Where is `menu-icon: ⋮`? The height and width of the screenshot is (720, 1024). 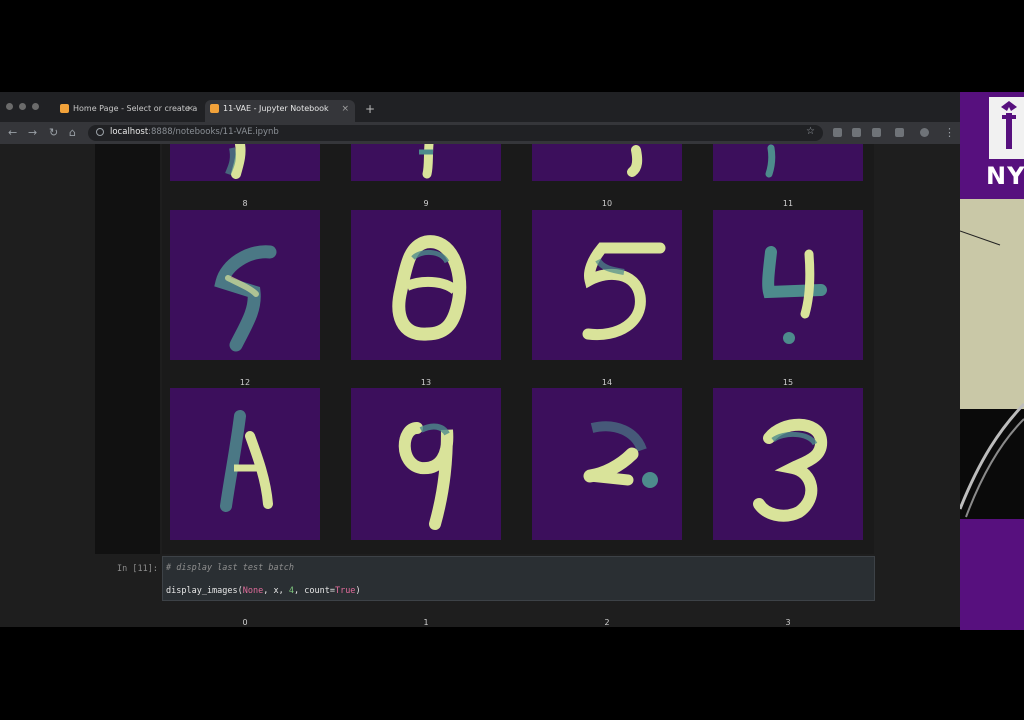 menu-icon: ⋮ is located at coordinates (949, 132).